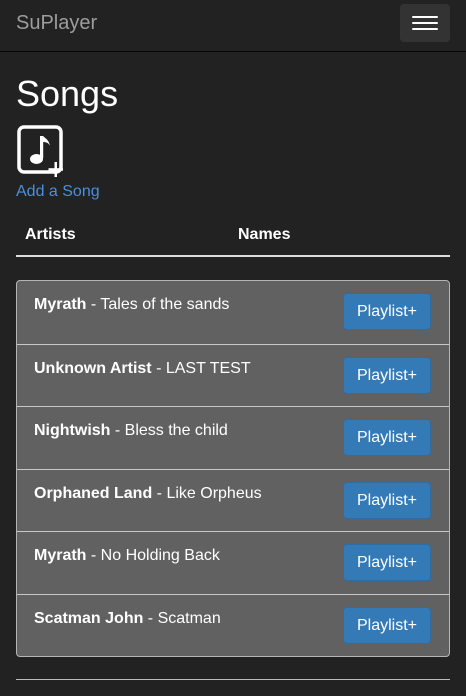 The image size is (466, 696). What do you see at coordinates (233, 562) in the screenshot?
I see `song-item: Myrath - No Holding Back Playlist+` at bounding box center [233, 562].